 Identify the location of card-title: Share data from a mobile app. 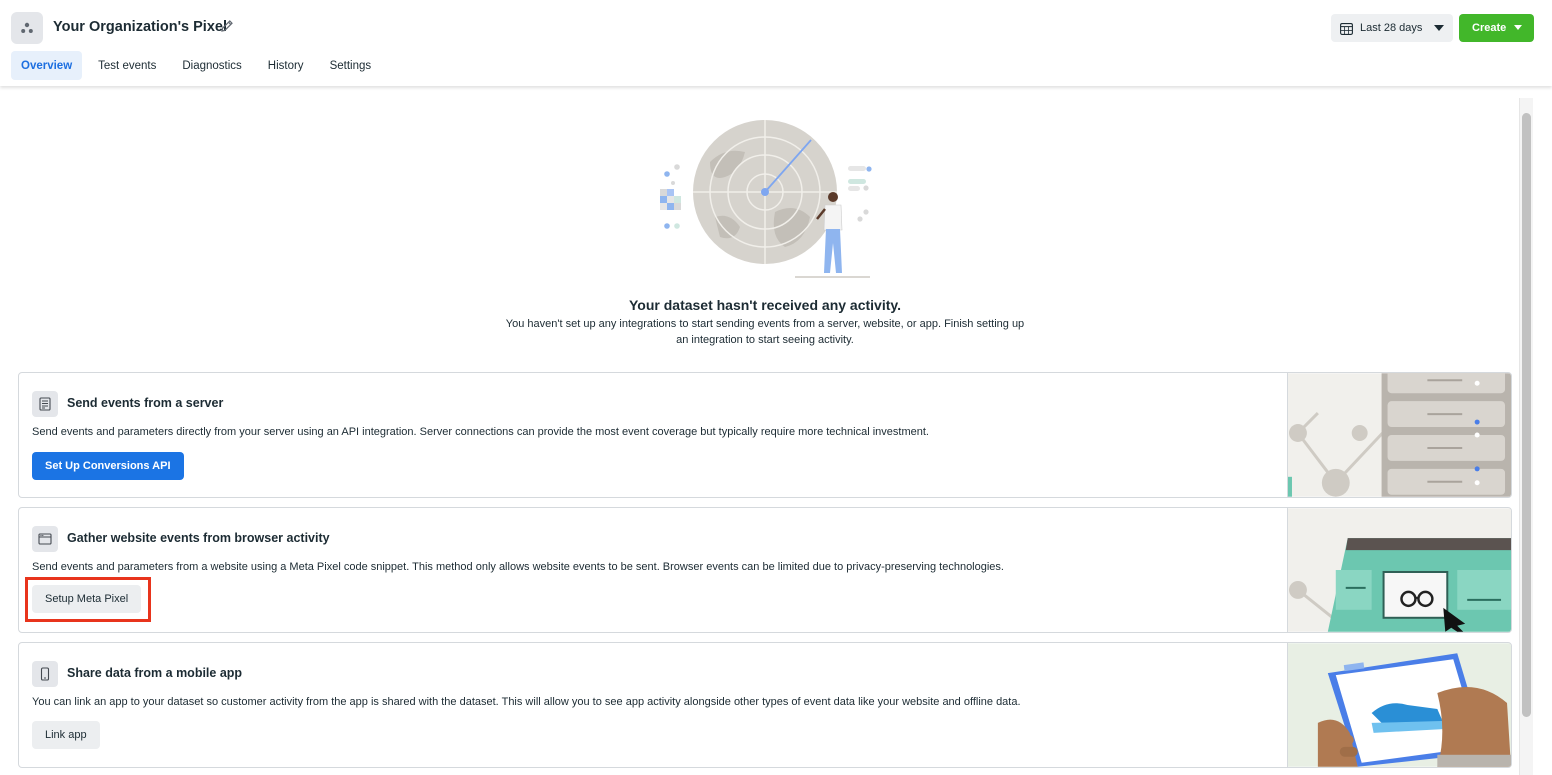
(155, 673).